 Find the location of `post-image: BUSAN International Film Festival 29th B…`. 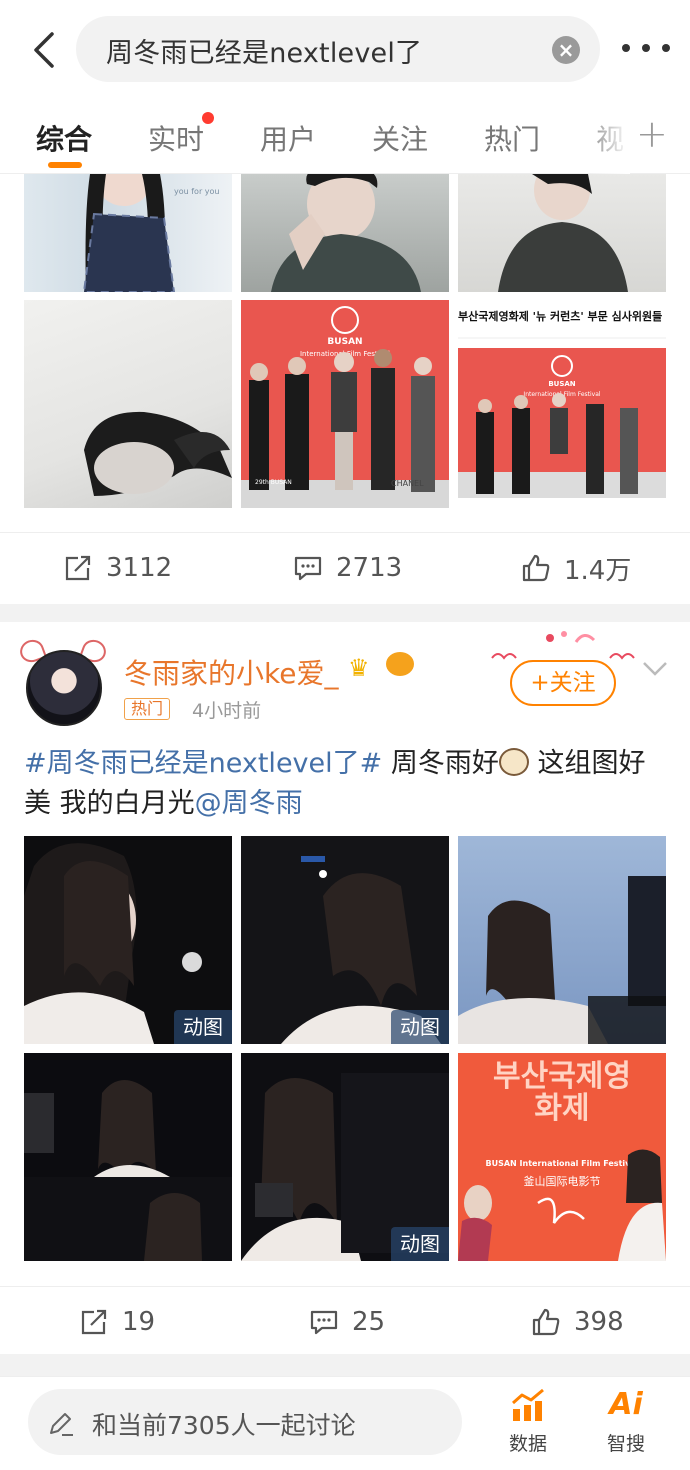

post-image: BUSAN International Film Festival 29th B… is located at coordinates (345, 404).